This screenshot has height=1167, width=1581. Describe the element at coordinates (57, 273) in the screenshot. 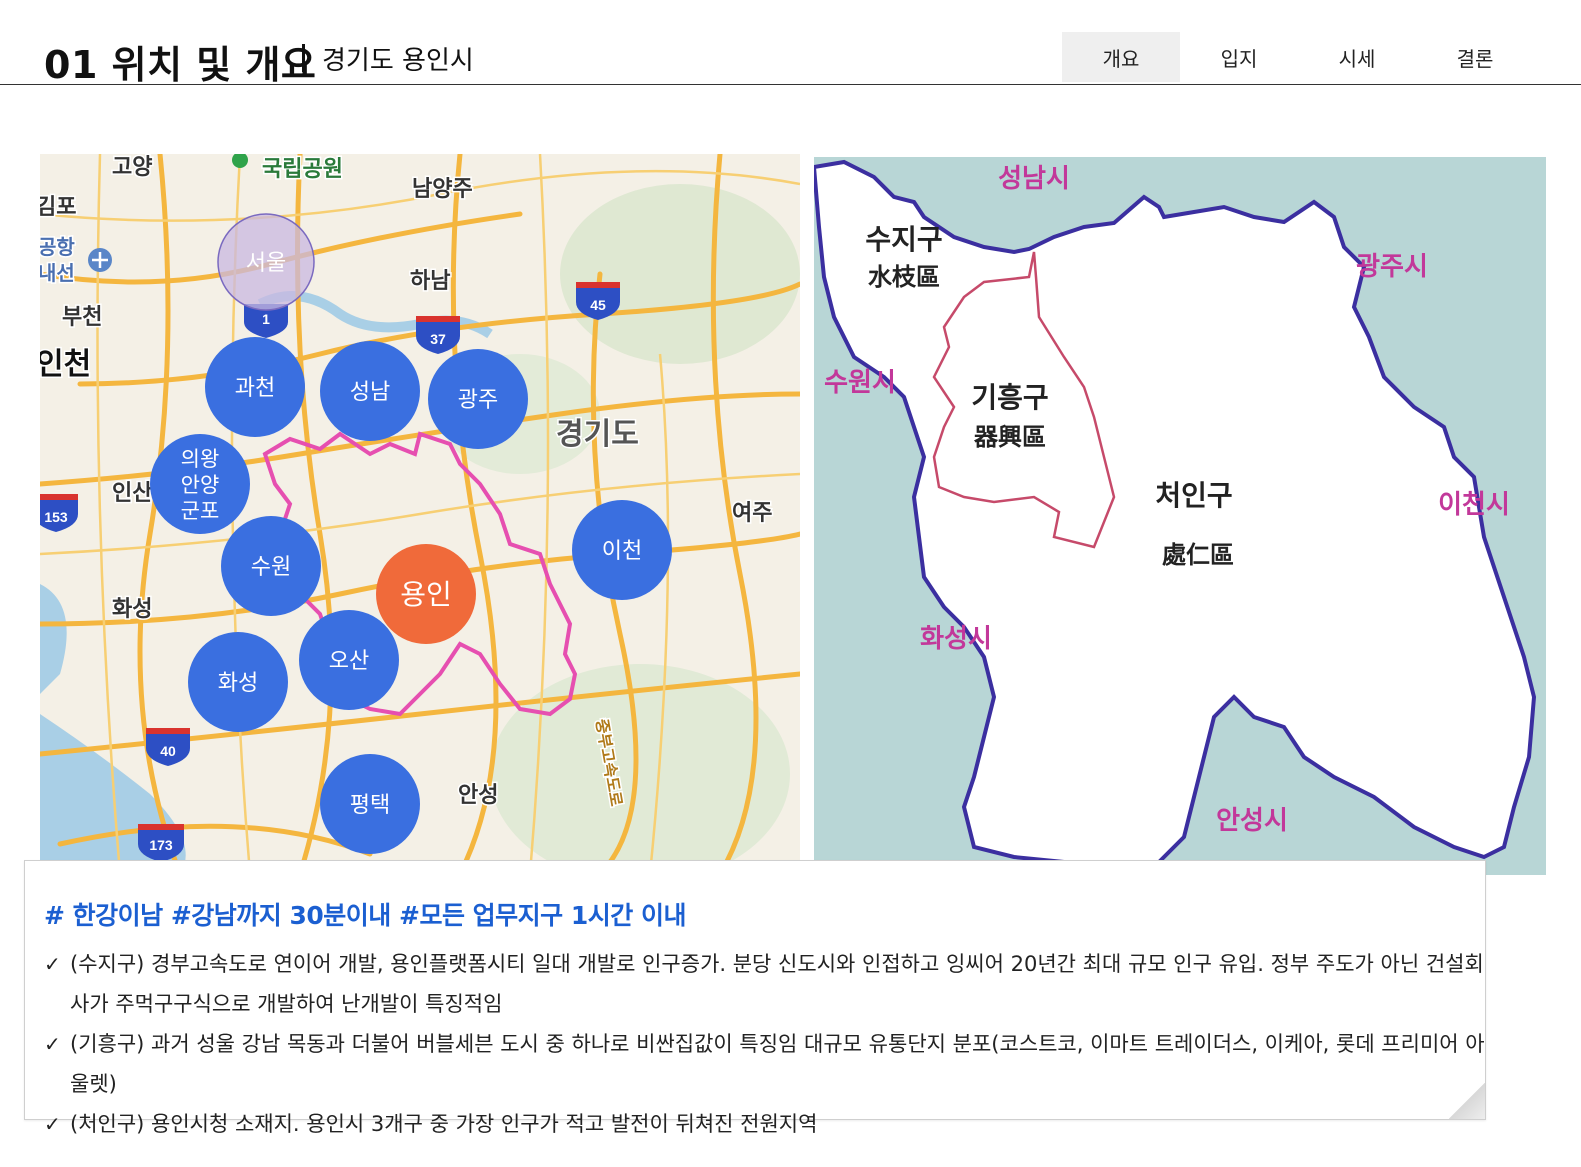

I see `place-label-line: 내선` at that location.